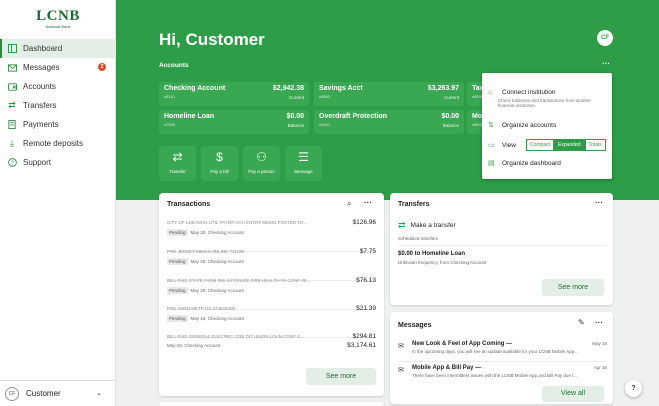 This screenshot has height=406, width=659. I want to click on quick-action-label: Pay a bill, so click(219, 171).